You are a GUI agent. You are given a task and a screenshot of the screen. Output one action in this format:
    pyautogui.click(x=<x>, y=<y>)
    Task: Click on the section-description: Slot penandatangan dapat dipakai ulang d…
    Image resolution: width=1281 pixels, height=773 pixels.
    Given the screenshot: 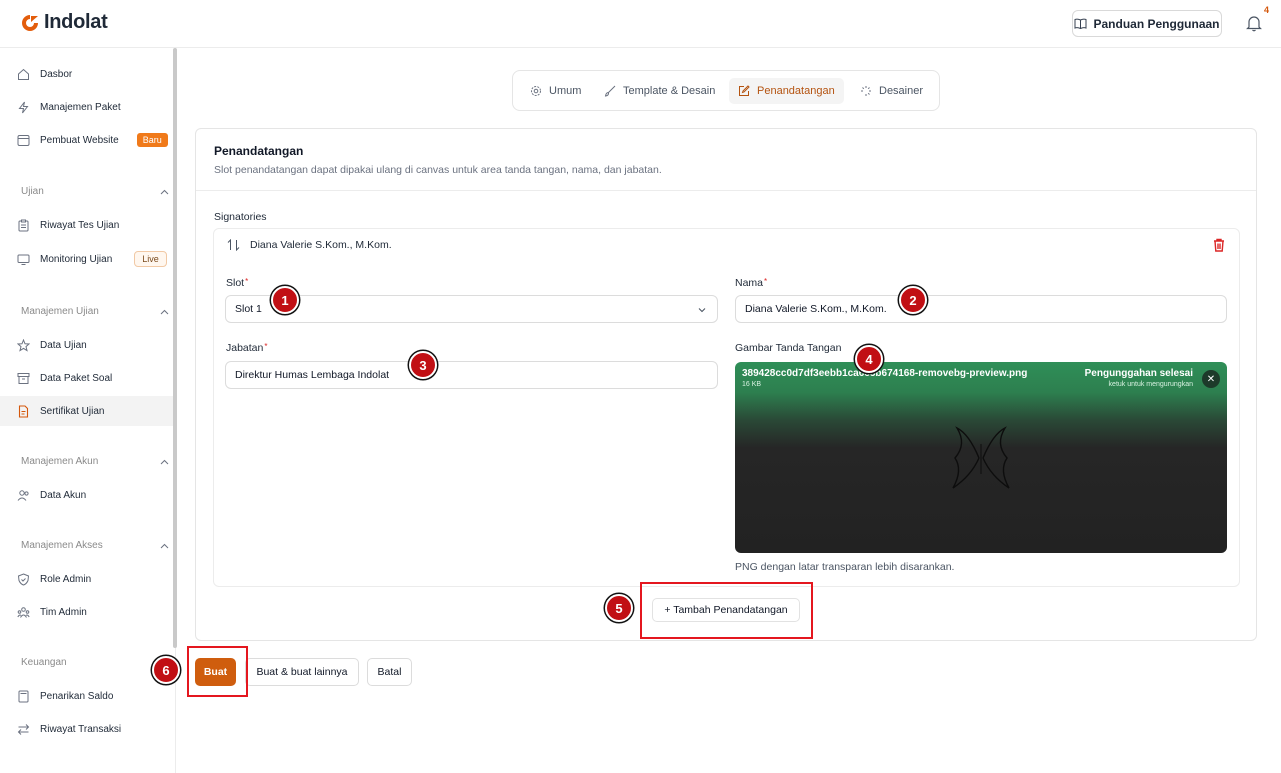 What is the action you would take?
    pyautogui.click(x=438, y=170)
    